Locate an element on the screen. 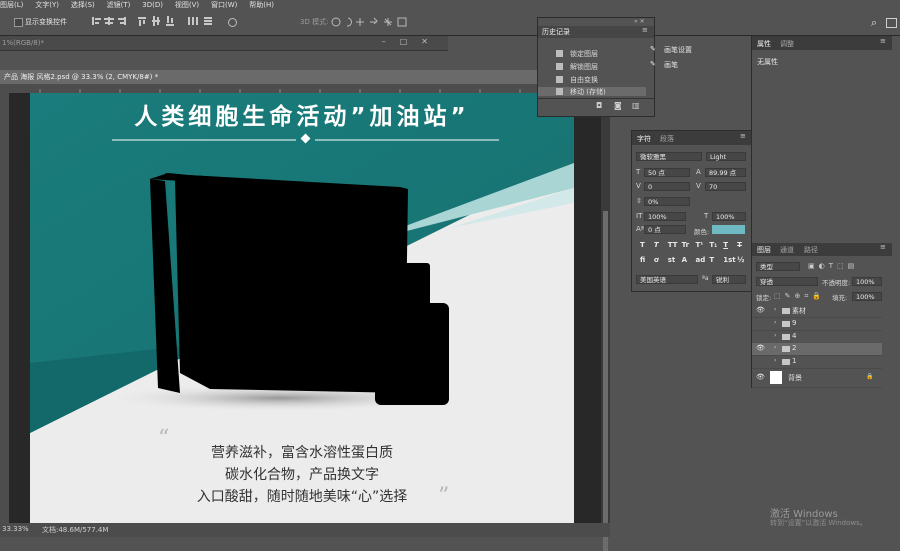  baseline-shift-icon: Aª is located at coordinates (640, 229).